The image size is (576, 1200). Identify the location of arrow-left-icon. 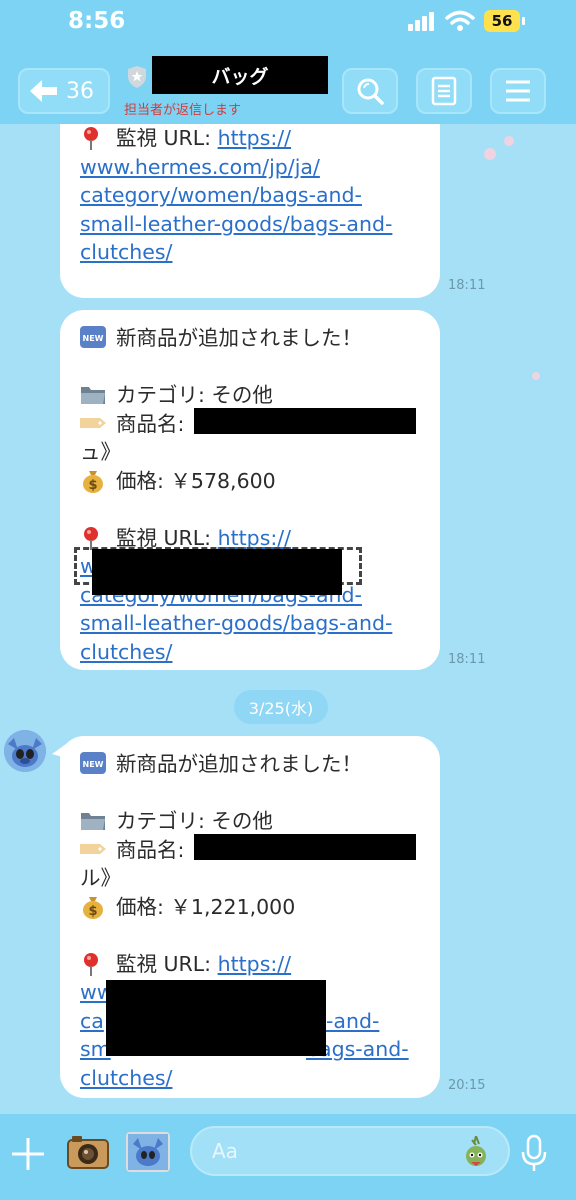
(43, 91).